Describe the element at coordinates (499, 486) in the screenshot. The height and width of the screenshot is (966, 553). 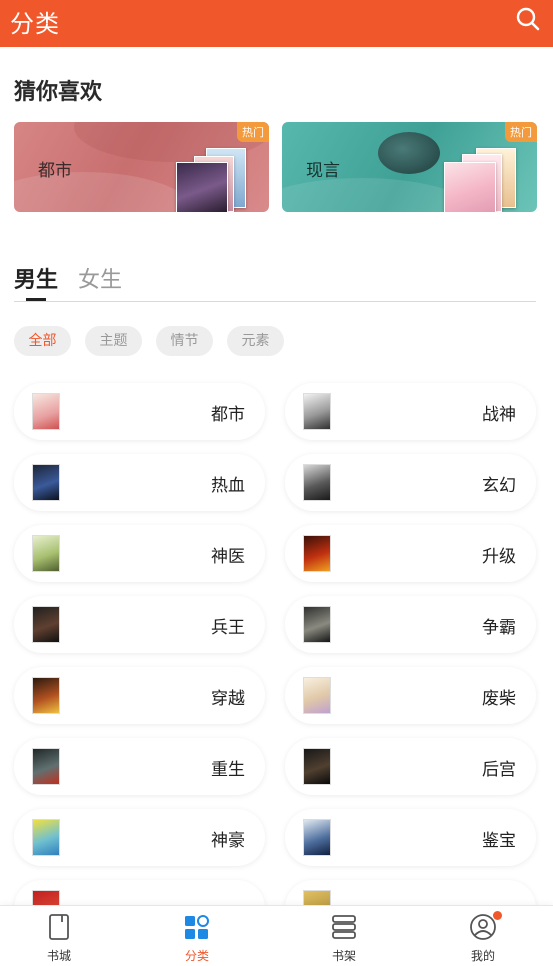
I see `category-label: 玄幻` at that location.